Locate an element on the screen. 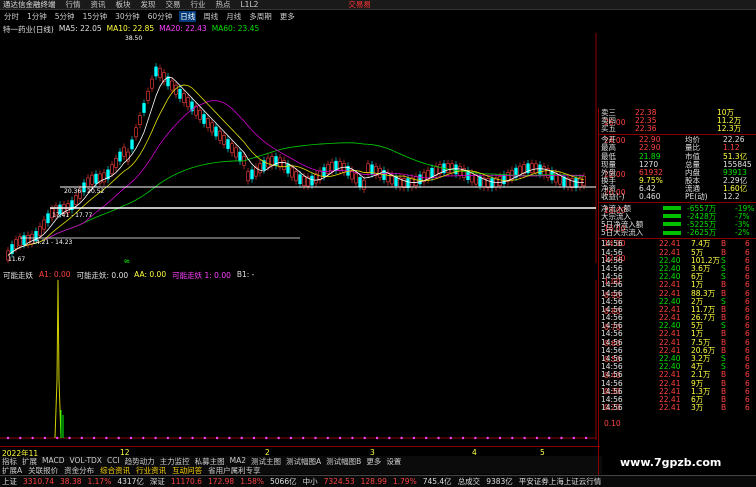  indicator-tab: MACD is located at coordinates (53, 460).